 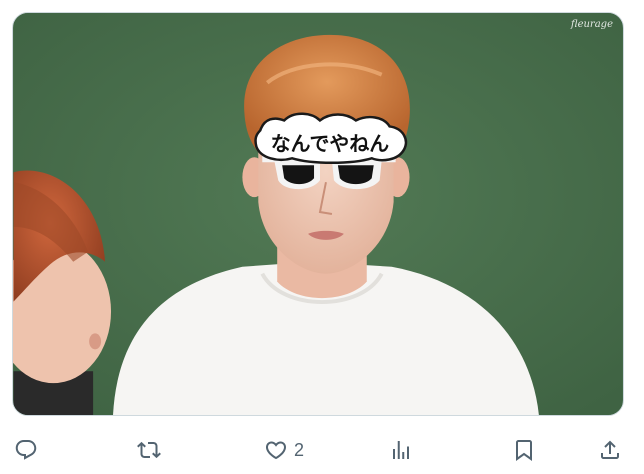 I want to click on bookmark-icon, so click(x=524, y=450).